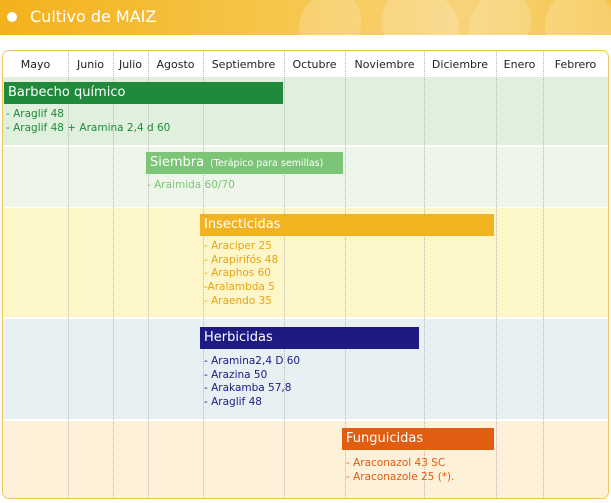 The image size is (611, 503). Describe the element at coordinates (400, 476) in the screenshot. I see `list-item: - Araconazole 25 (*).` at that location.